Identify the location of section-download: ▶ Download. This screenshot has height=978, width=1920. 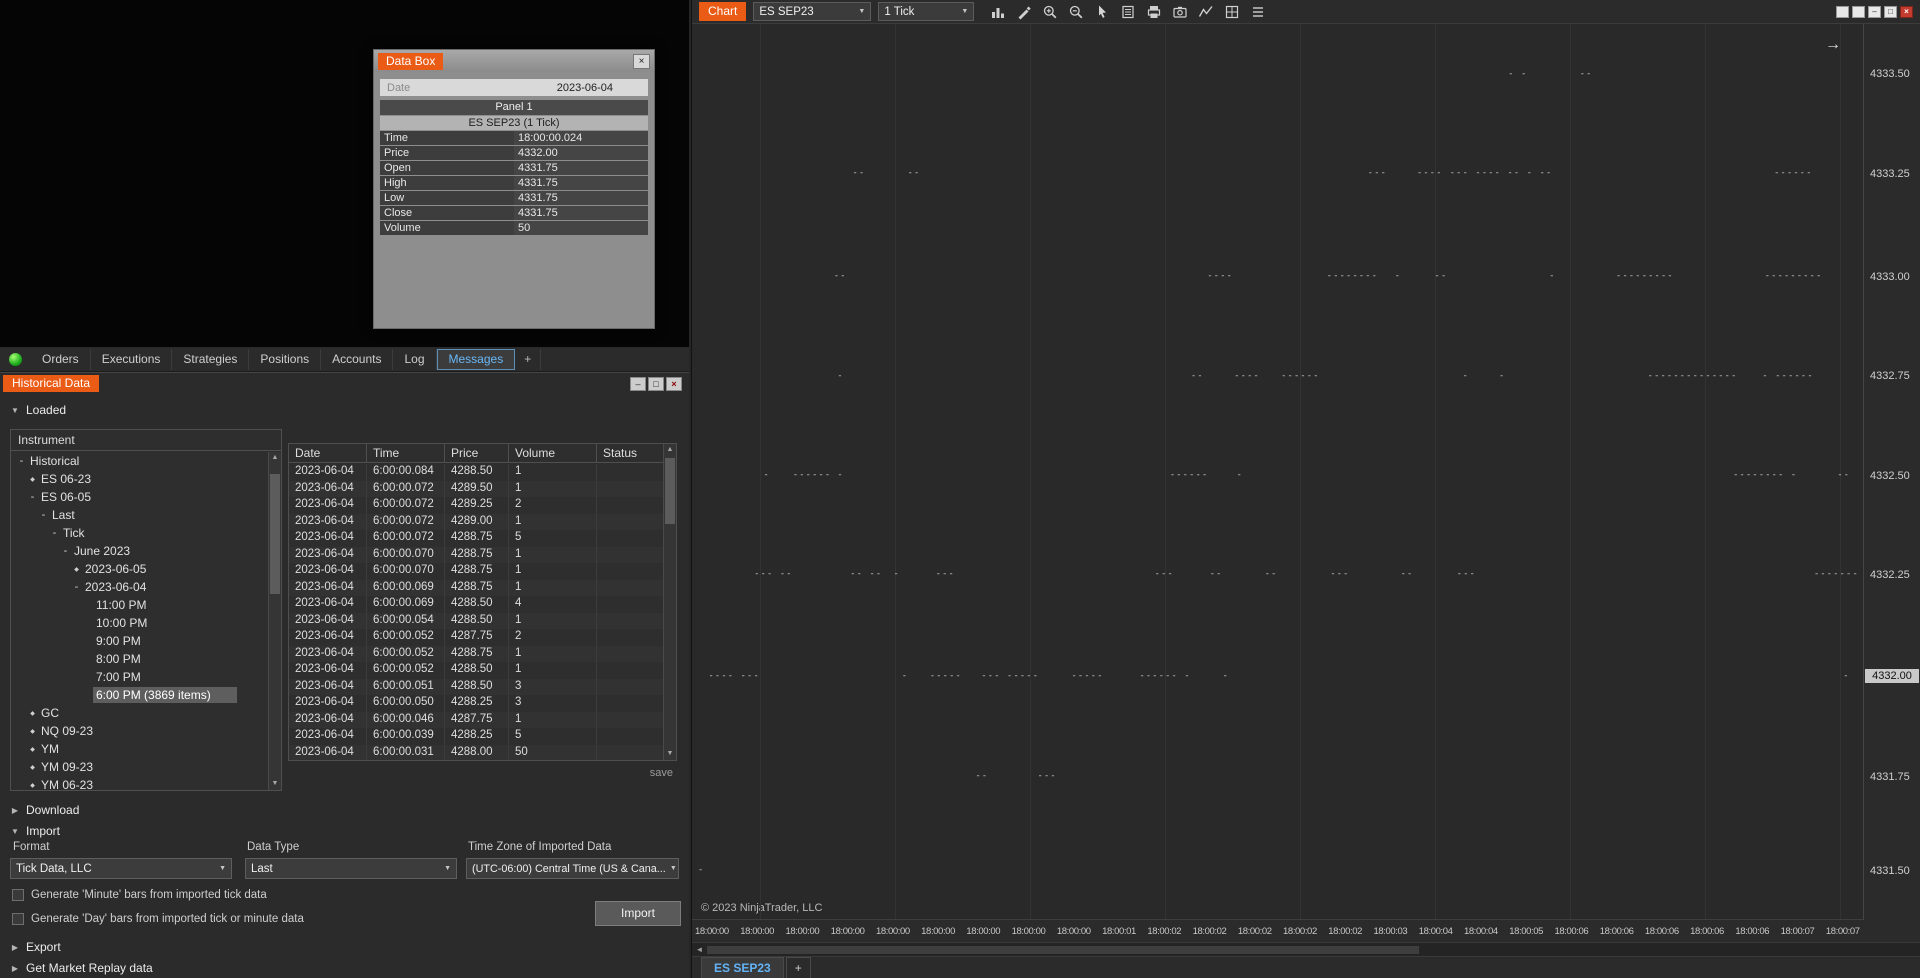
(44, 810).